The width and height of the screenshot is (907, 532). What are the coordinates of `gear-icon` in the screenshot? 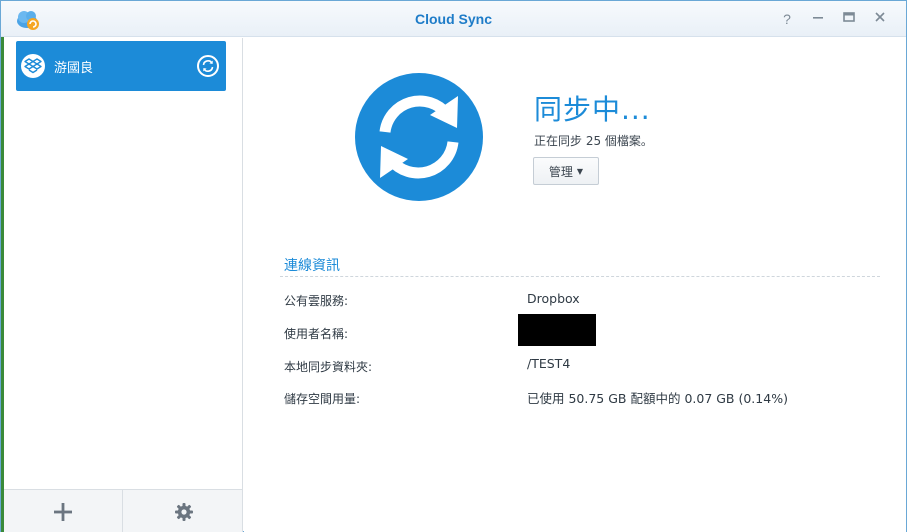 It's located at (183, 511).